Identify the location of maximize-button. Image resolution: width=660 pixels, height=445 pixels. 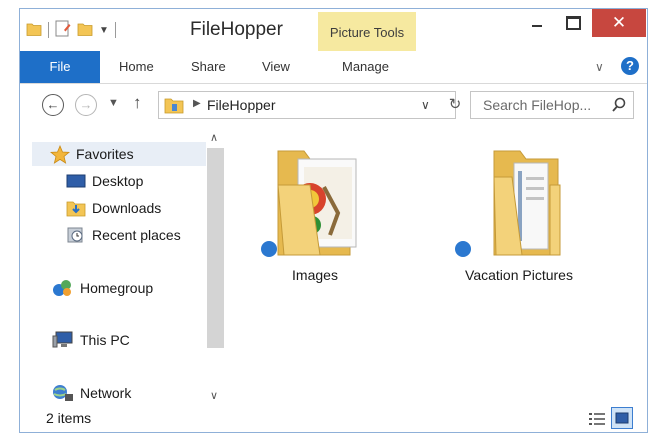
(573, 23).